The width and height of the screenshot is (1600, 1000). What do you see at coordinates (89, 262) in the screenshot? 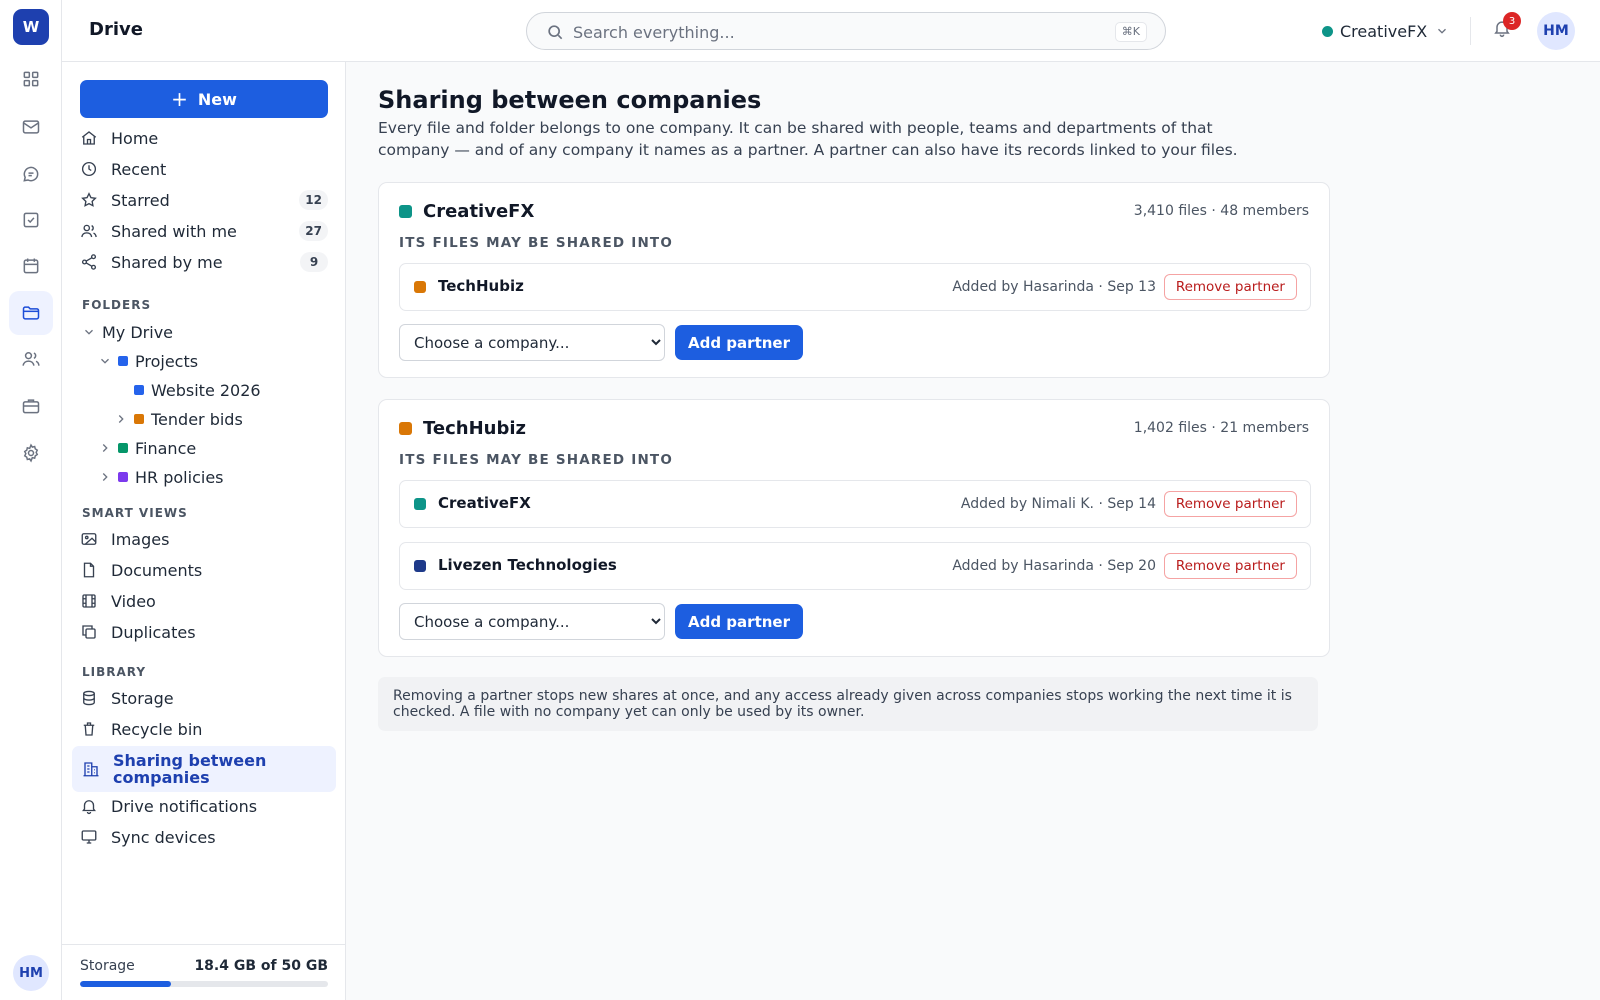
I see `share-icon` at bounding box center [89, 262].